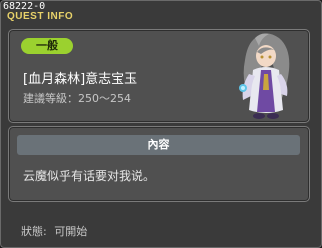  I want to click on quest-category-badge: 一般, so click(47, 46).